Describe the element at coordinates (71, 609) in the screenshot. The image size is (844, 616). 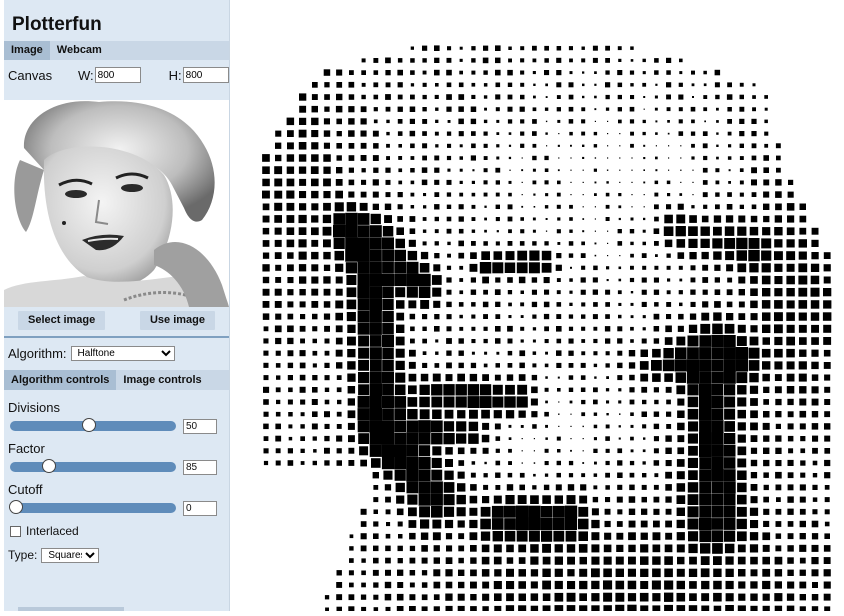
I see `partial-button` at that location.